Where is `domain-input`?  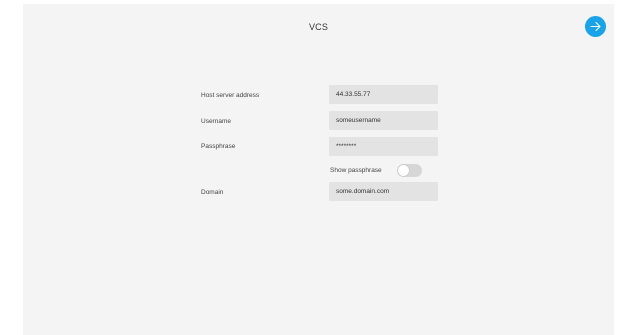
domain-input is located at coordinates (383, 191).